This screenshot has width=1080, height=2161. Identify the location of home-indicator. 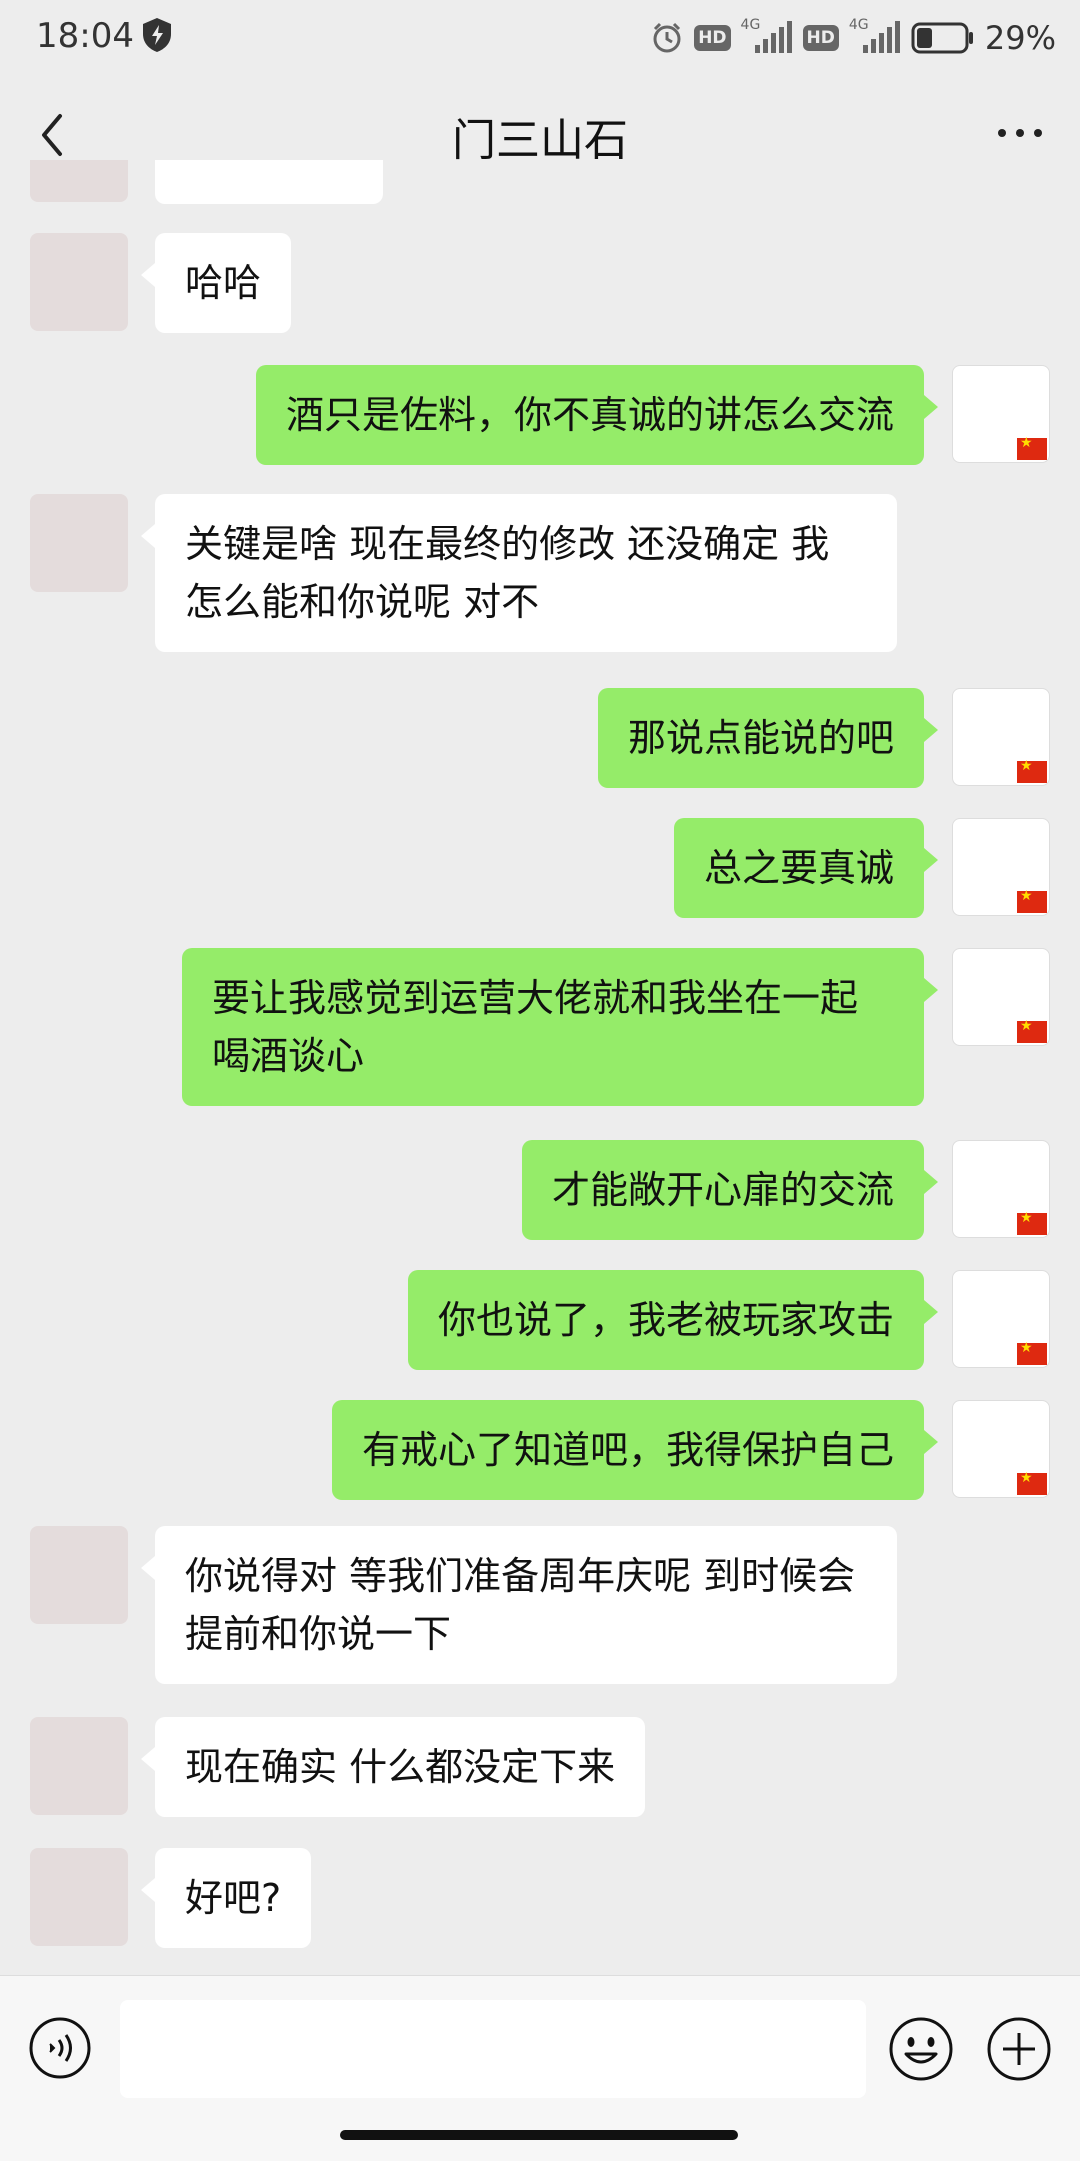
(539, 2135).